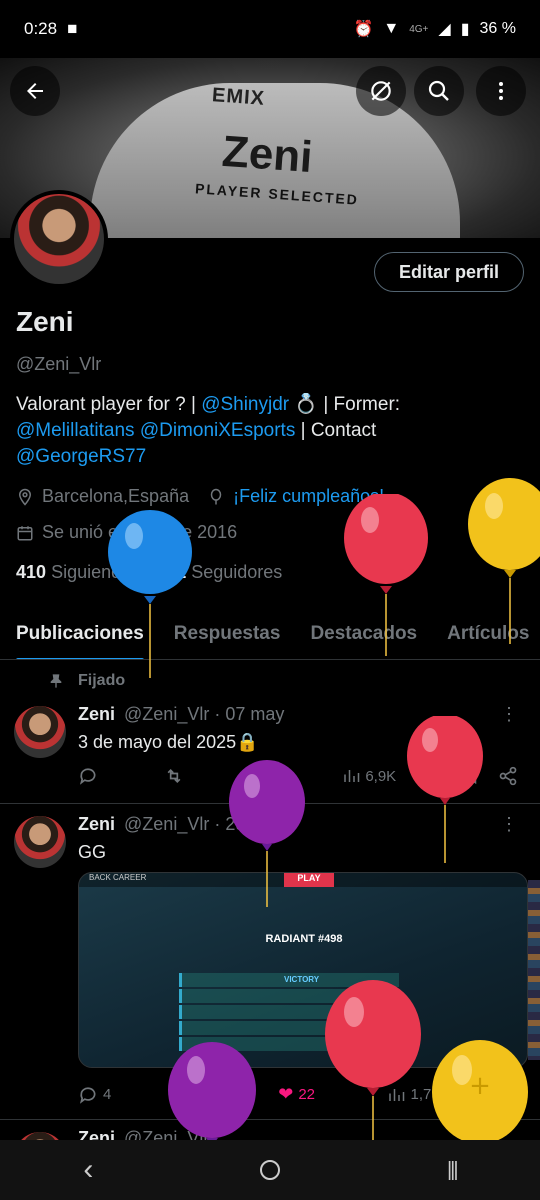  I want to click on alarm-icon: ⏰, so click(363, 29).